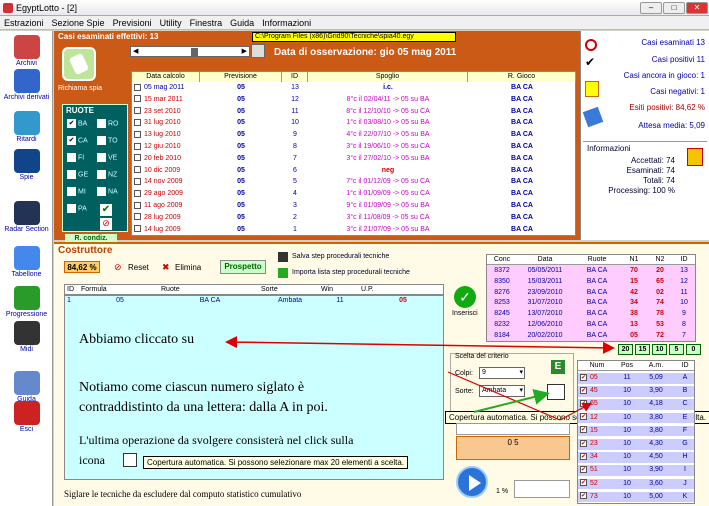  What do you see at coordinates (420, 345) in the screenshot?
I see `red-arrow-line` at bounding box center [420, 345].